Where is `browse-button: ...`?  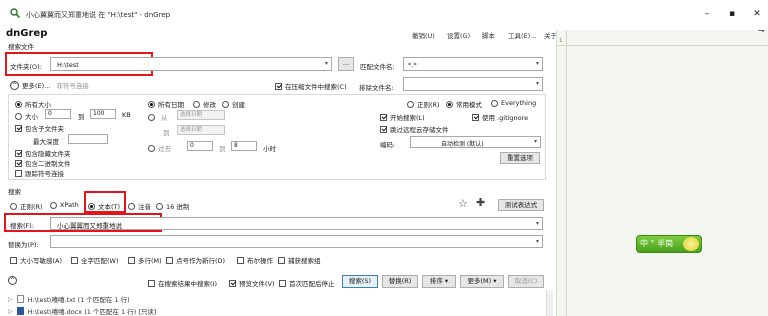 browse-button: ... is located at coordinates (346, 64).